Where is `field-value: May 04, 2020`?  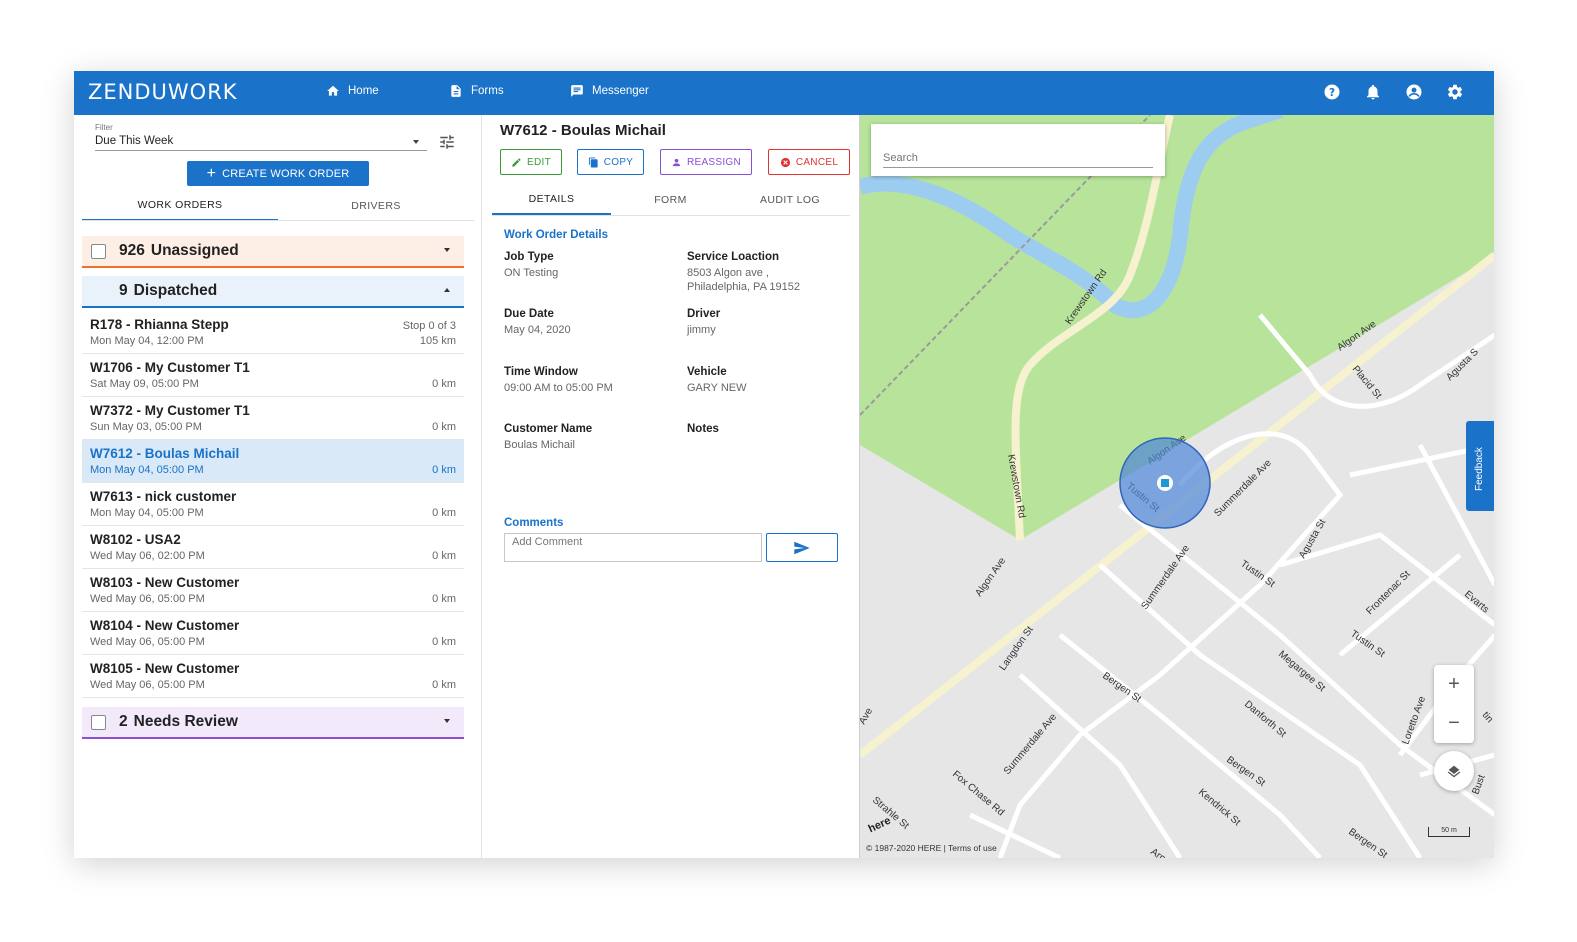 field-value: May 04, 2020 is located at coordinates (537, 330).